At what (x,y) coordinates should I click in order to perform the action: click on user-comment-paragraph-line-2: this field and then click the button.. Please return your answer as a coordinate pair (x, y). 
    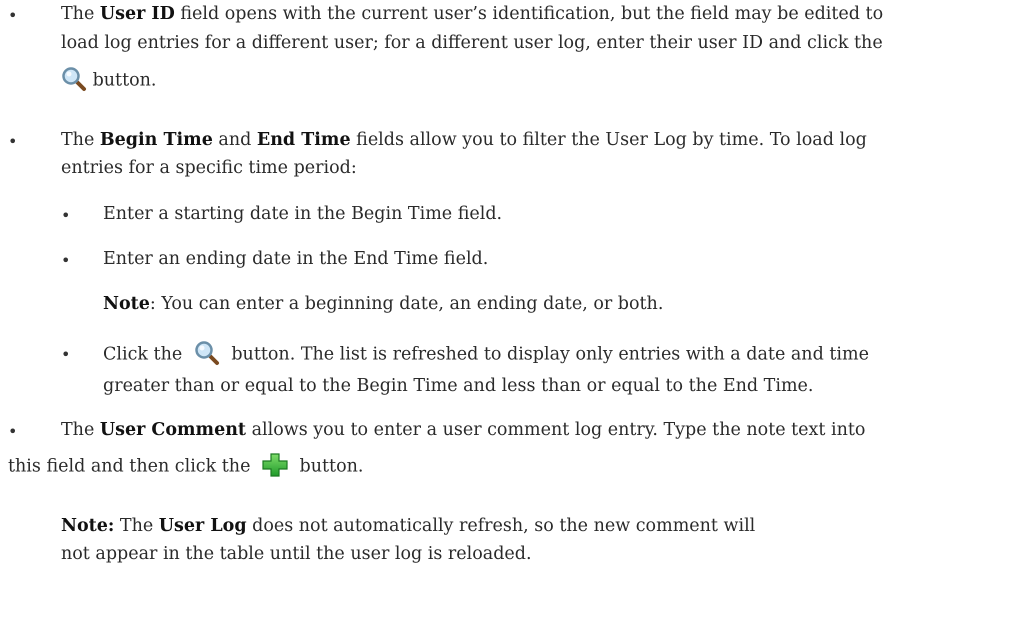
    Looking at the image, I should click on (186, 466).